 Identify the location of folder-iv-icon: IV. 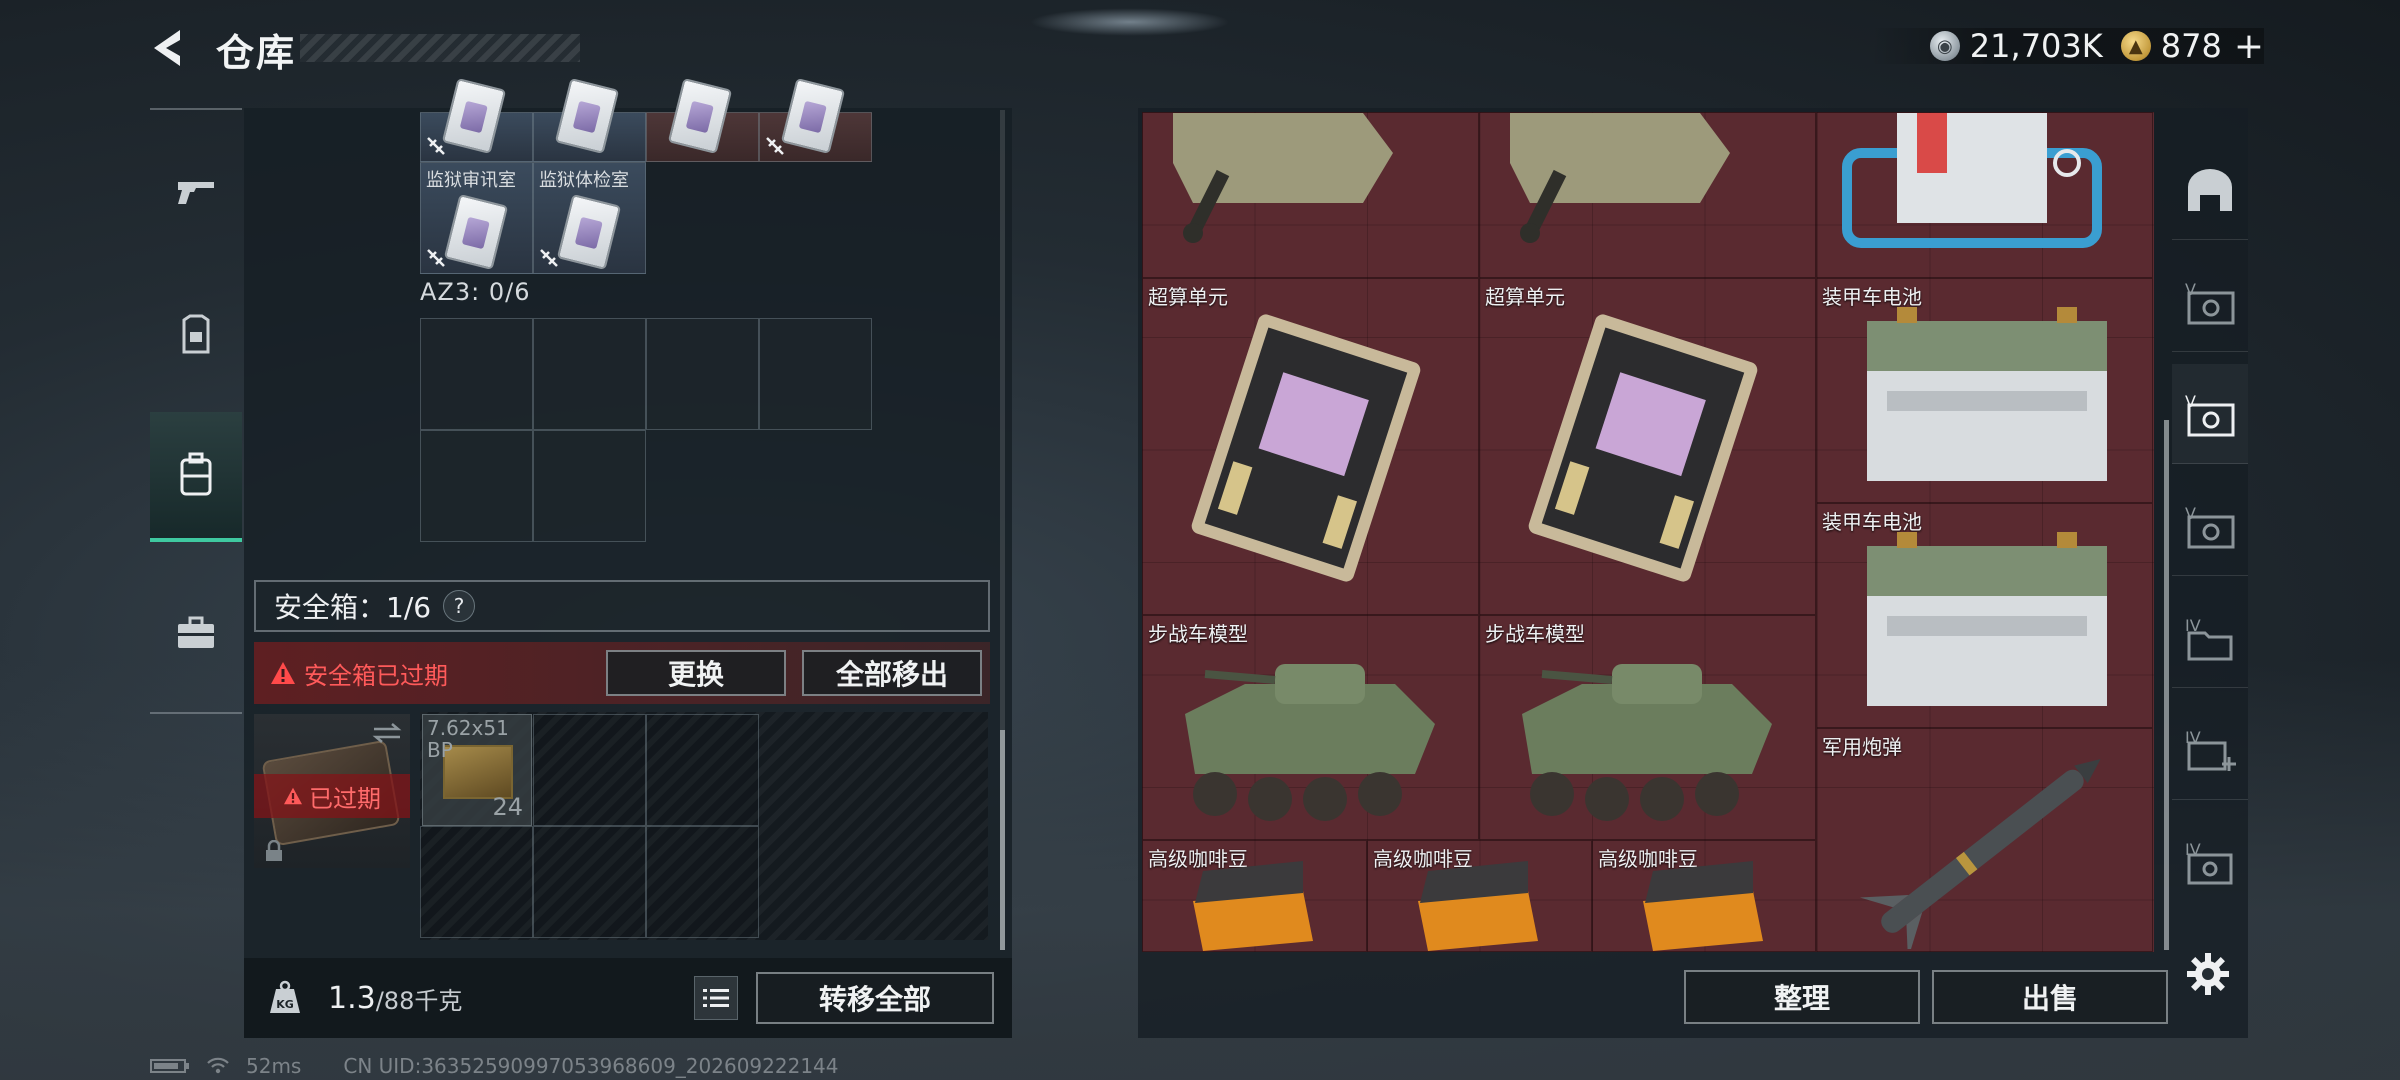
(2209, 638).